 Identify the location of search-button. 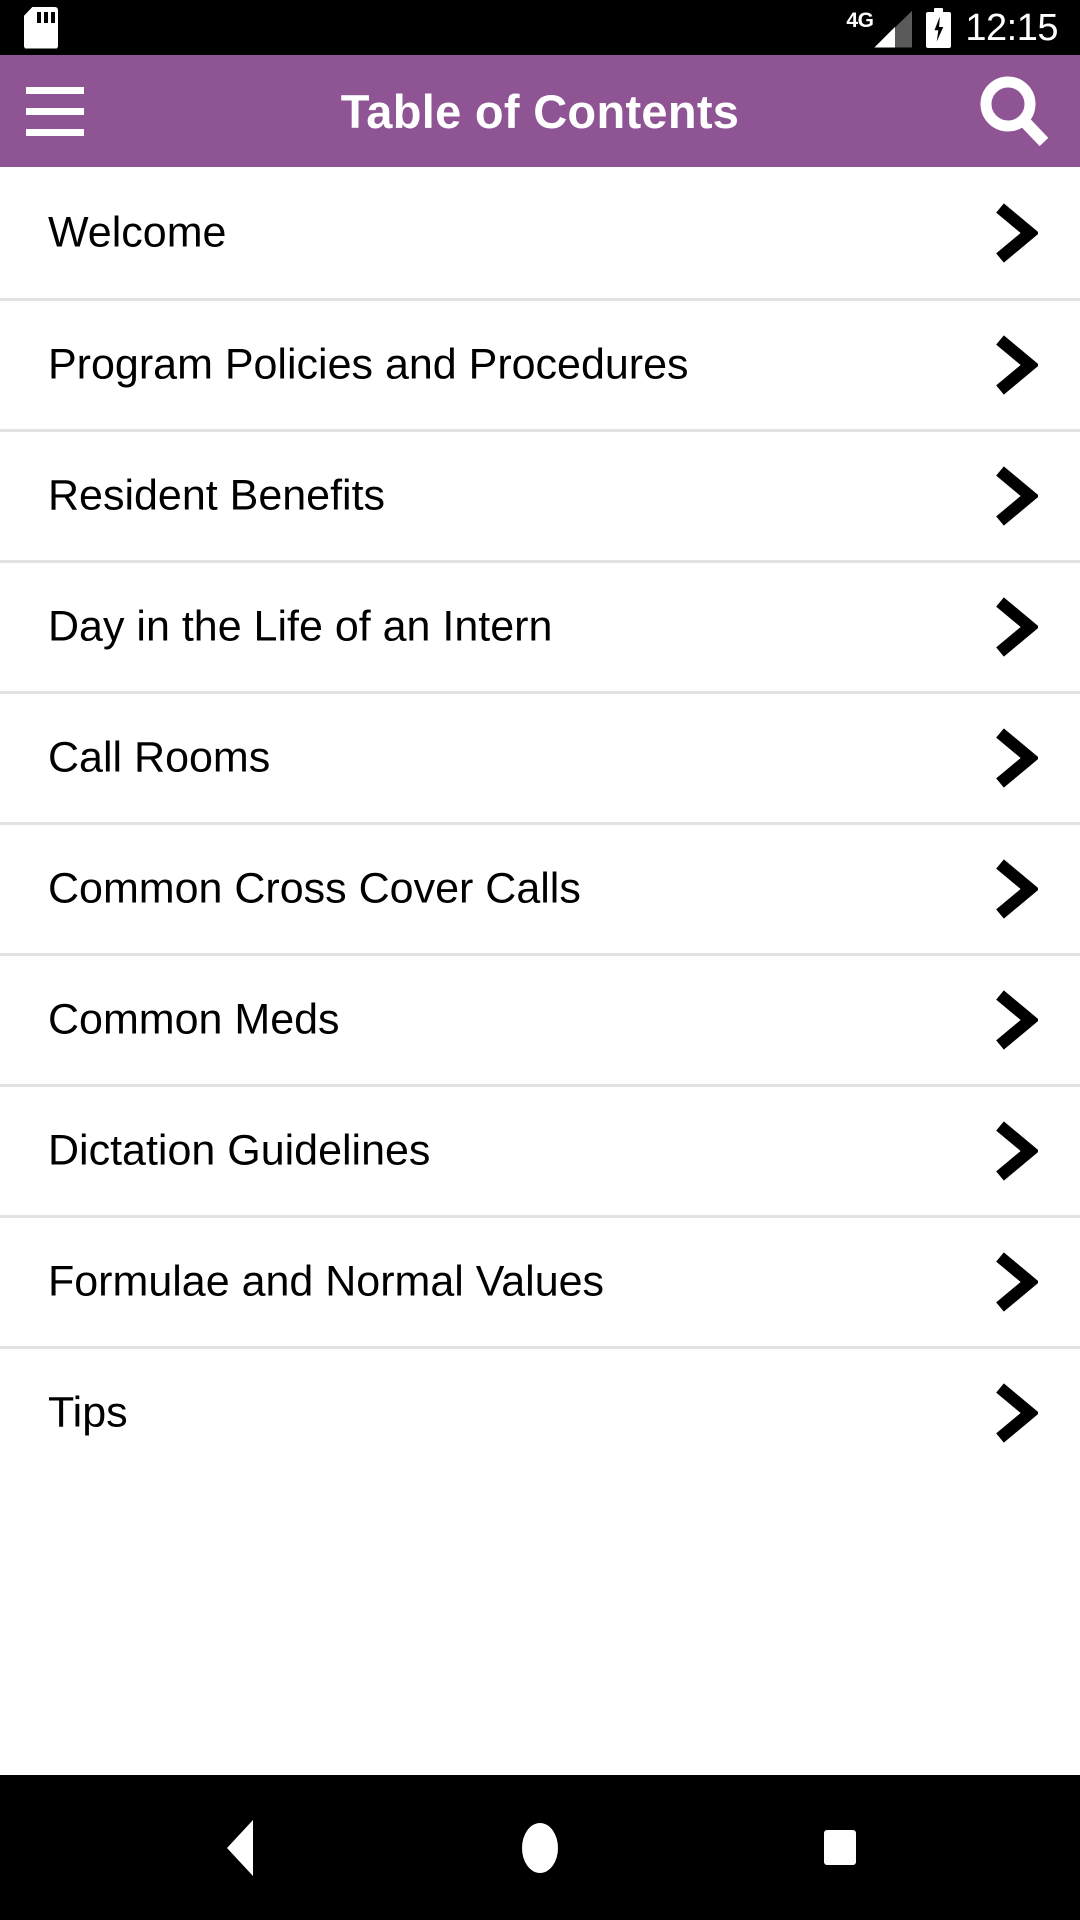
(1015, 111).